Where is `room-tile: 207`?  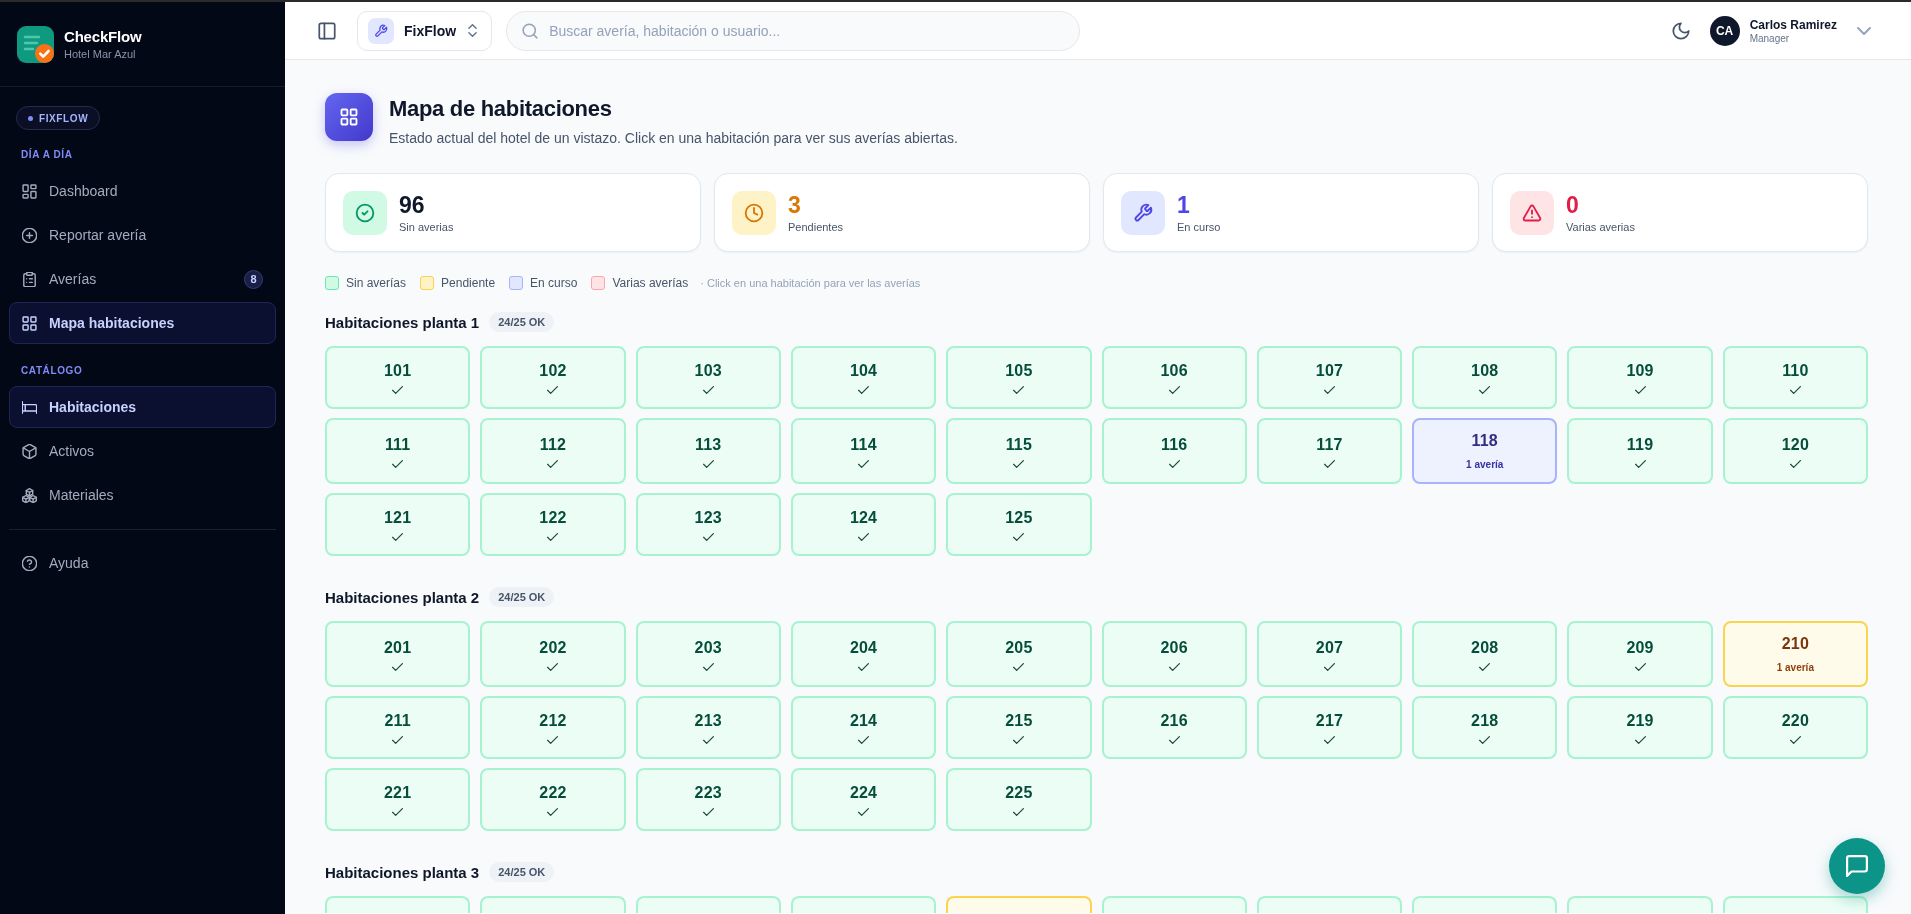
room-tile: 207 is located at coordinates (1329, 654).